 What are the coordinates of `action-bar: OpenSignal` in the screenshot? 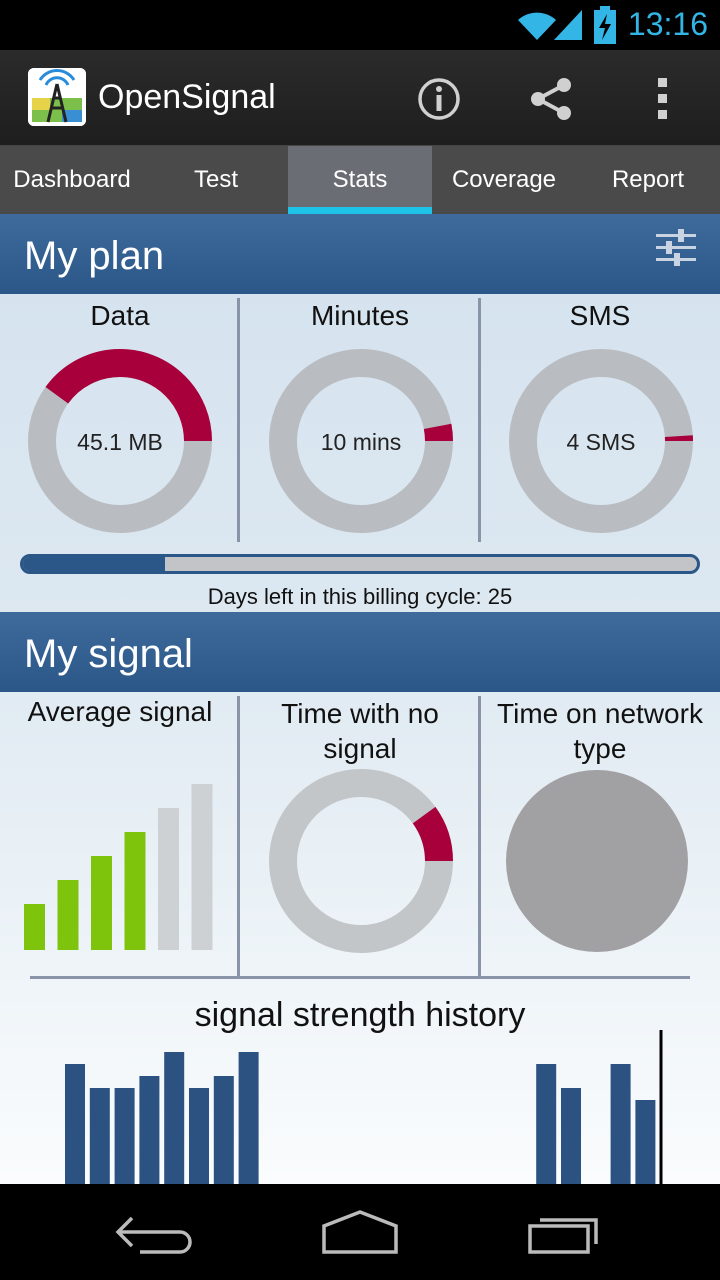 It's located at (360, 98).